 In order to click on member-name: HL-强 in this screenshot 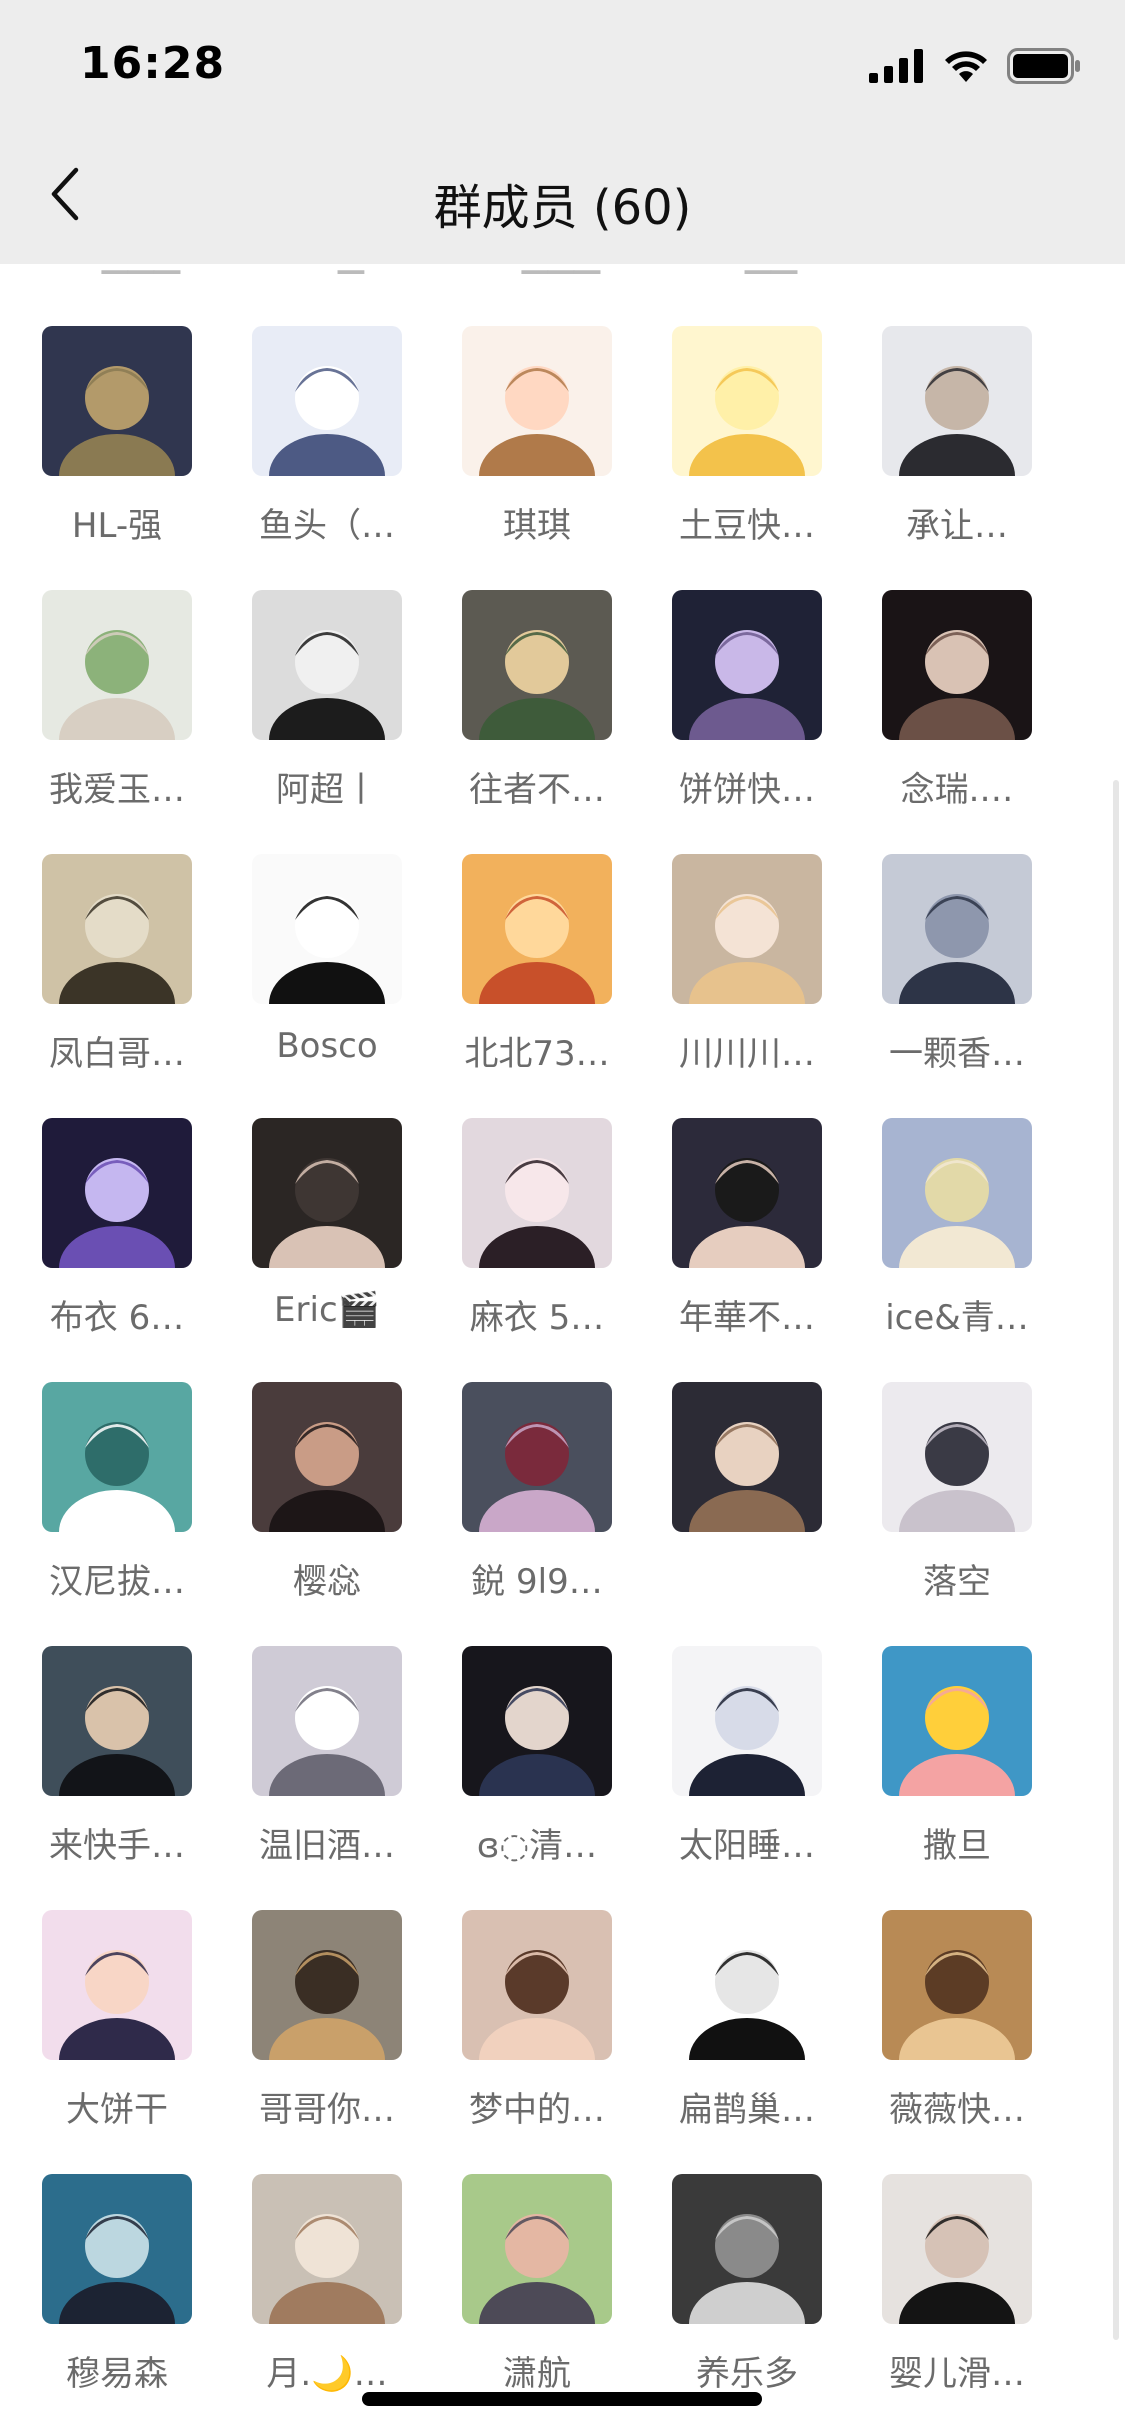, I will do `click(117, 526)`.